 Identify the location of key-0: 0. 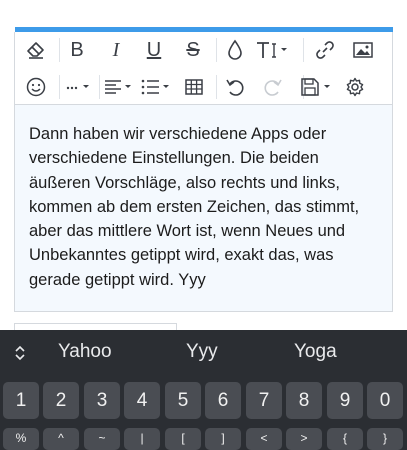
(385, 400).